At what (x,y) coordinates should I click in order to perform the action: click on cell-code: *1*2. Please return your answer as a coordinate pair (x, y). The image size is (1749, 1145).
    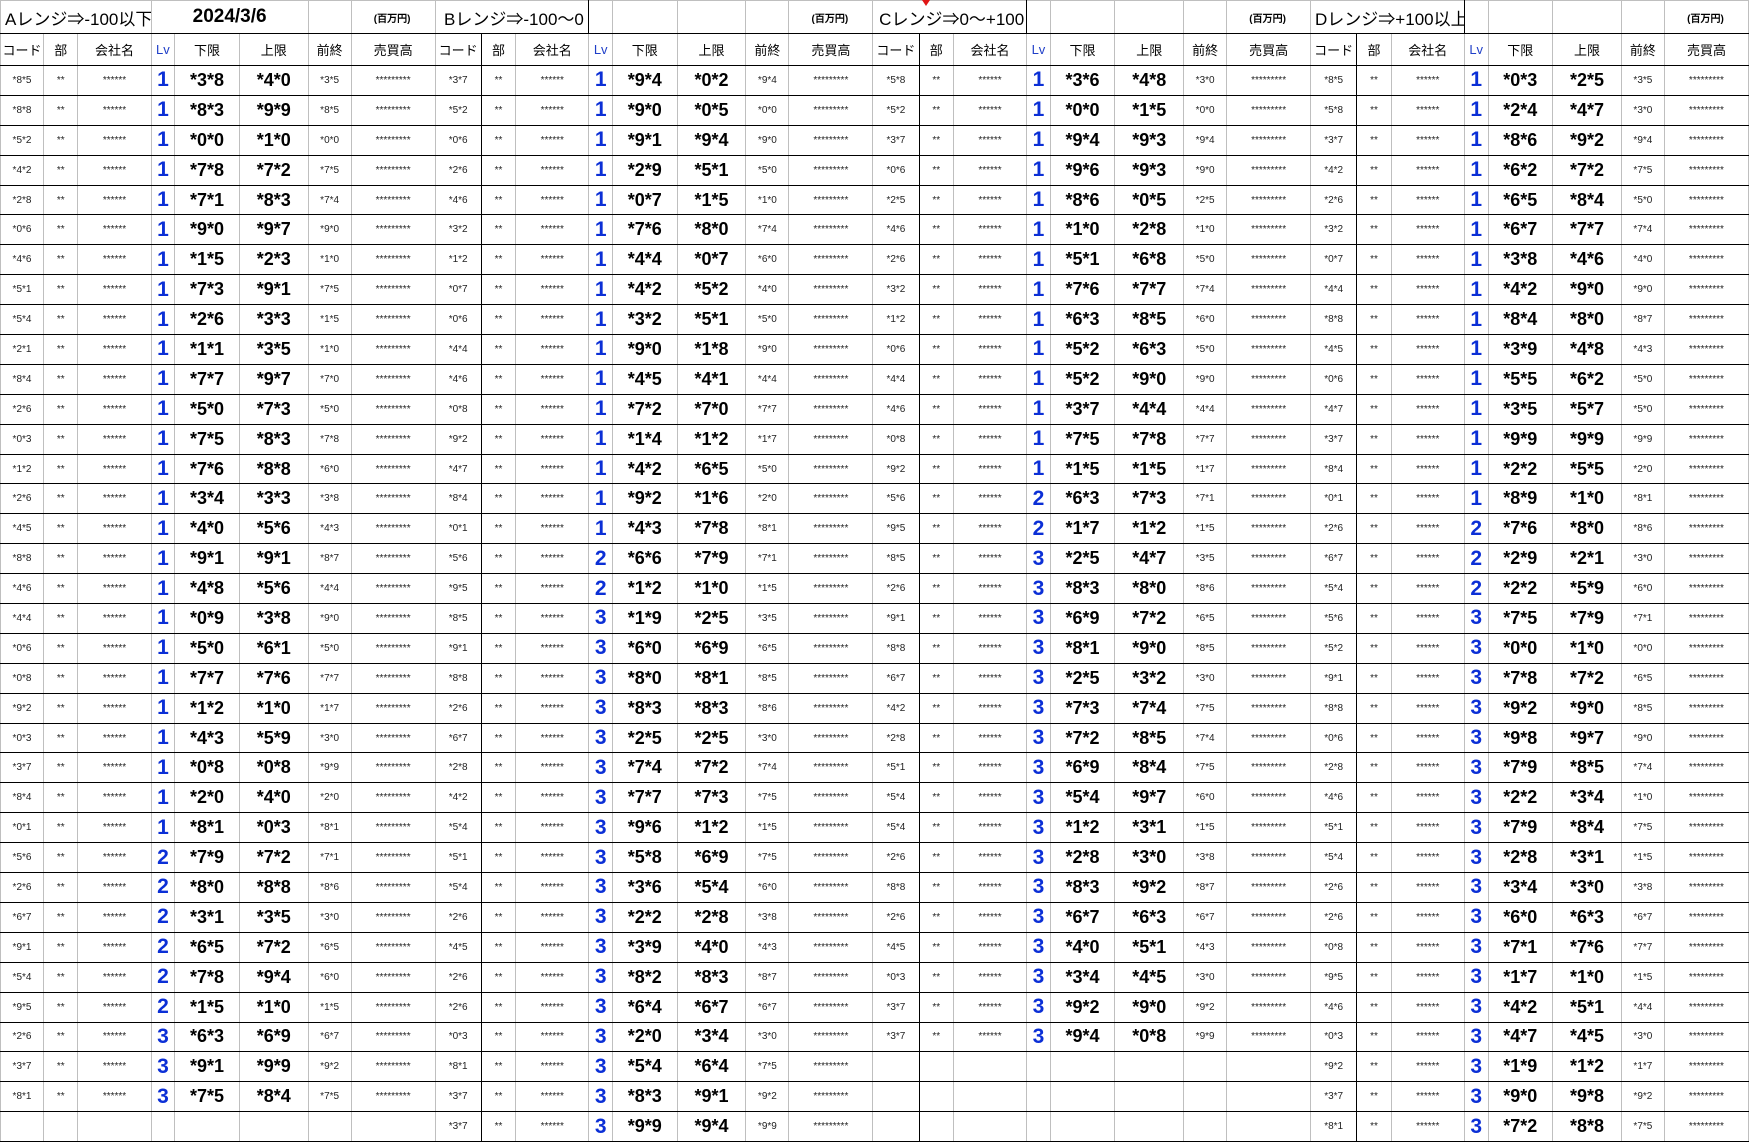
    Looking at the image, I should click on (896, 320).